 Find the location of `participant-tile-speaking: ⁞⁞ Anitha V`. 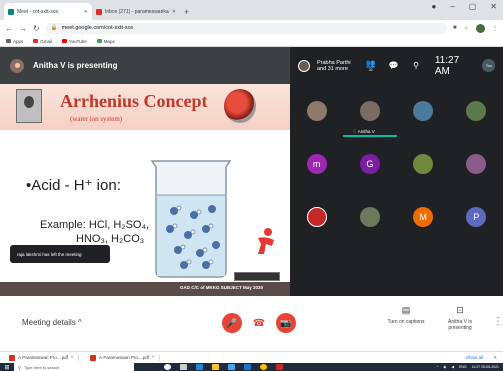

participant-tile-speaking: ⁞⁞ Anitha V is located at coordinates (369, 110).